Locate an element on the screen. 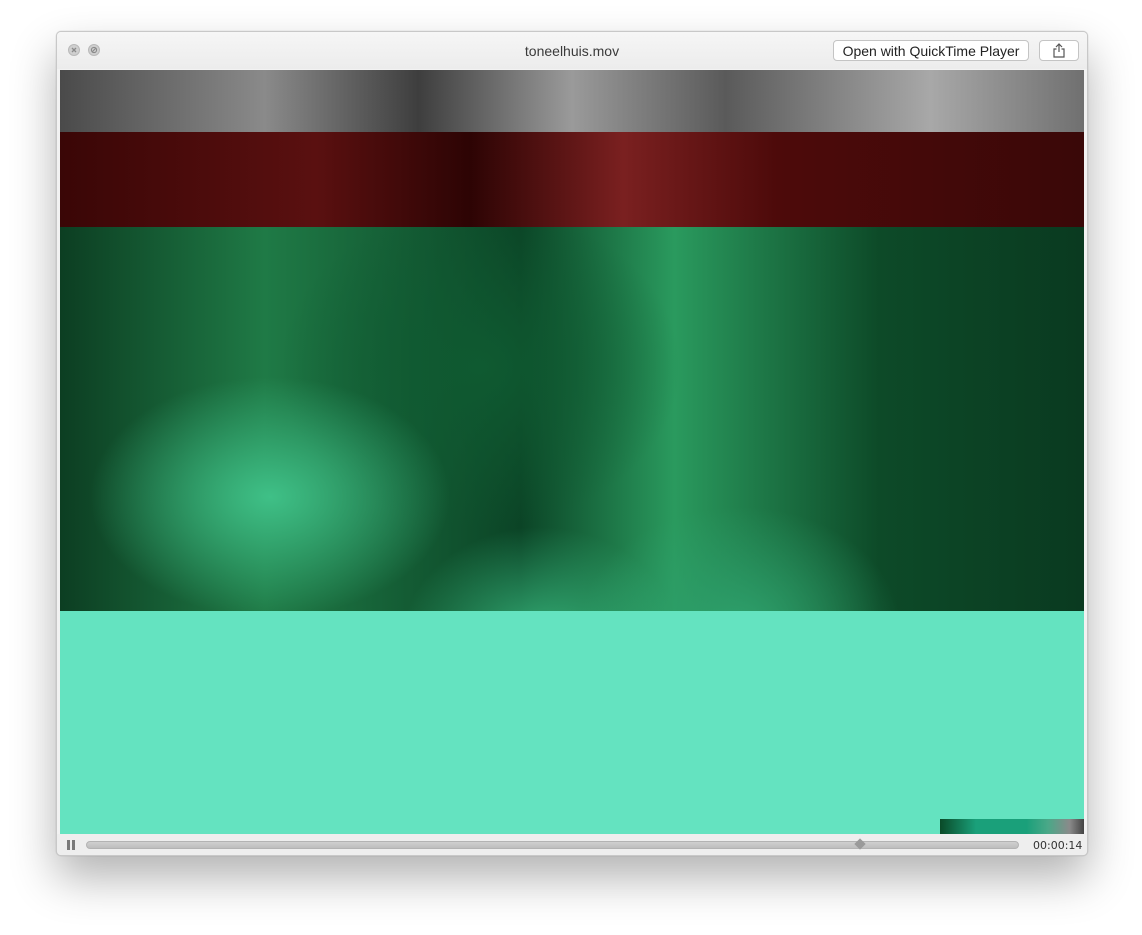 This screenshot has height=935, width=1142. share-icon is located at coordinates (1059, 50).